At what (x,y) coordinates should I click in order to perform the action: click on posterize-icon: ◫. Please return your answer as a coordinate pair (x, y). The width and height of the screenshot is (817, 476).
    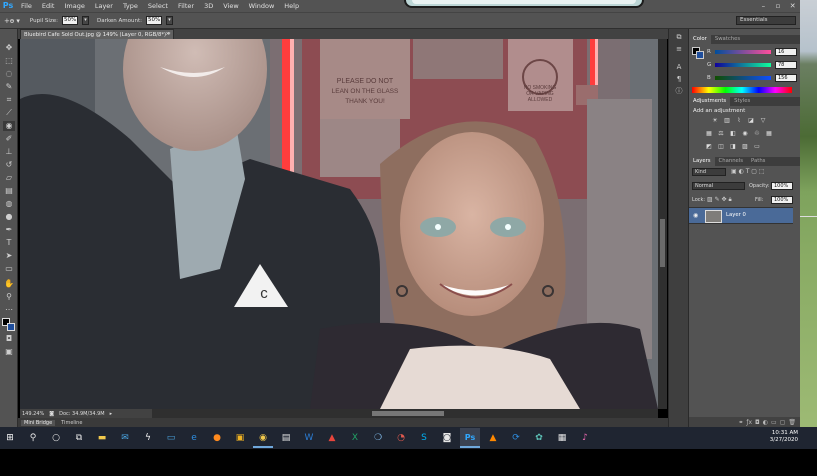
    Looking at the image, I should click on (721, 146).